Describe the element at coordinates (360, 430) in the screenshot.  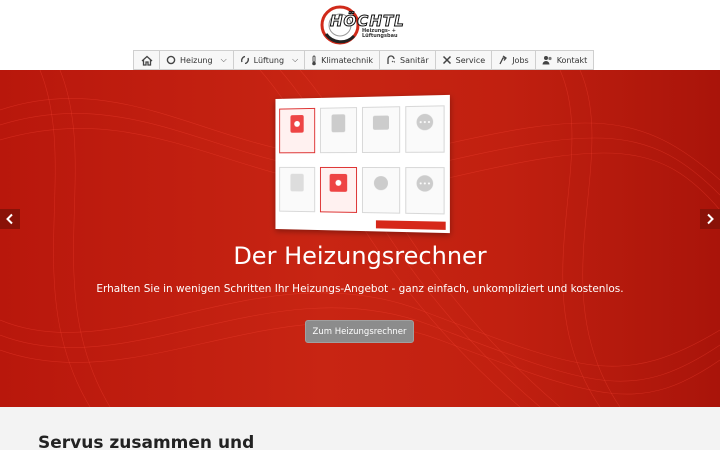
I see `intro-section: Servus zusammen und` at that location.